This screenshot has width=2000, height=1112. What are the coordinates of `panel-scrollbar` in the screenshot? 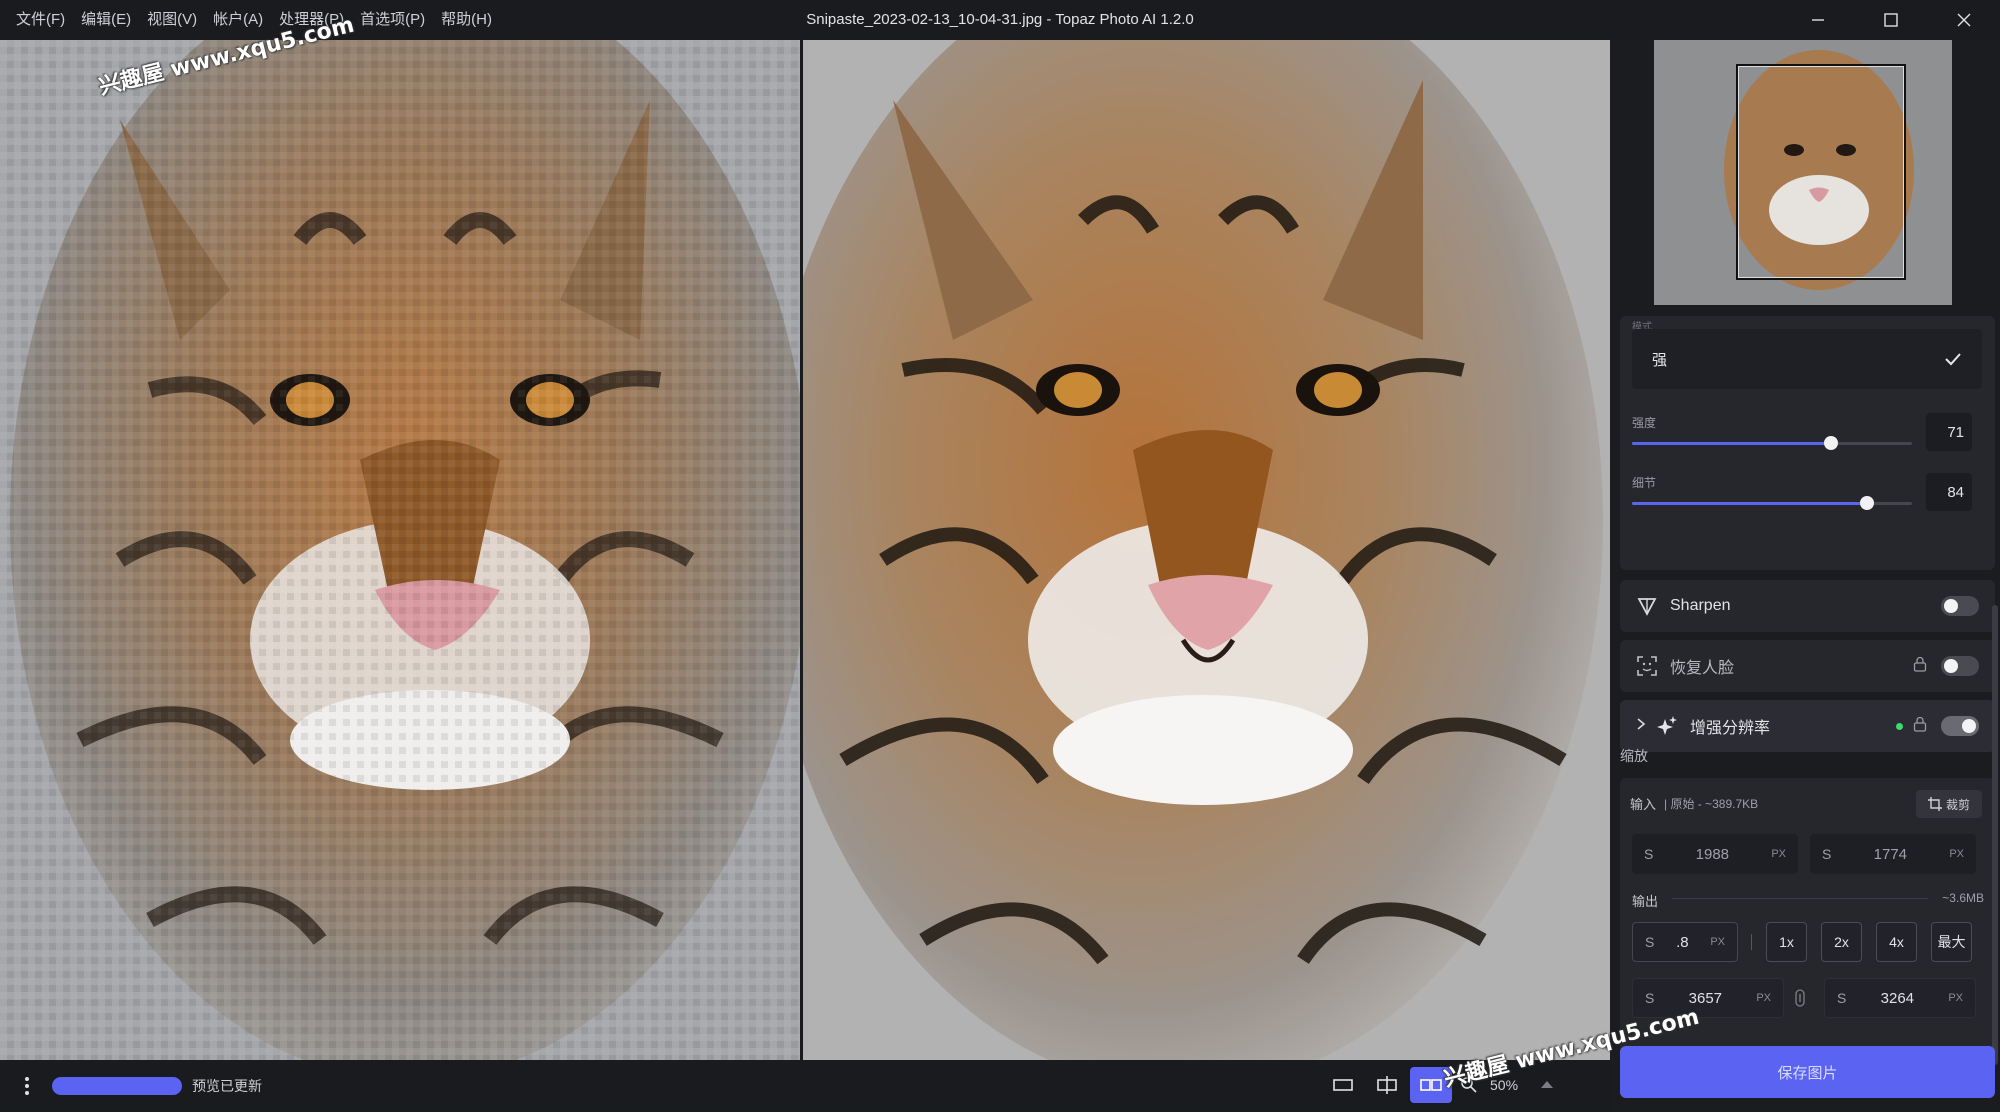 It's located at (1995, 835).